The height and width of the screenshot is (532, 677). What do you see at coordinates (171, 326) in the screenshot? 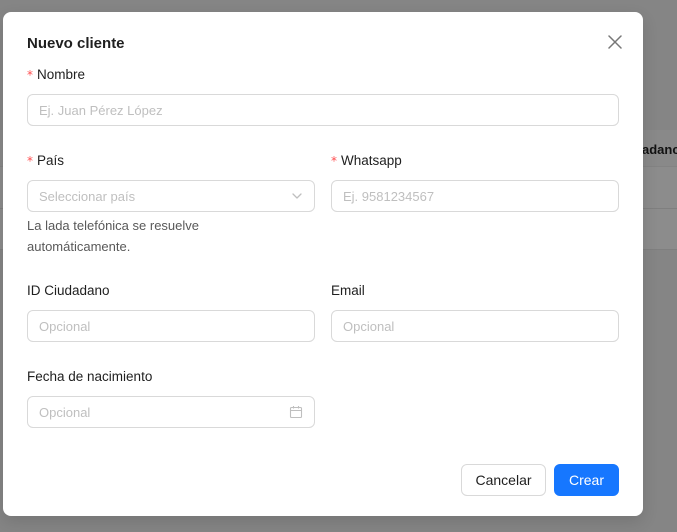
I see `id-ciudadano-input` at bounding box center [171, 326].